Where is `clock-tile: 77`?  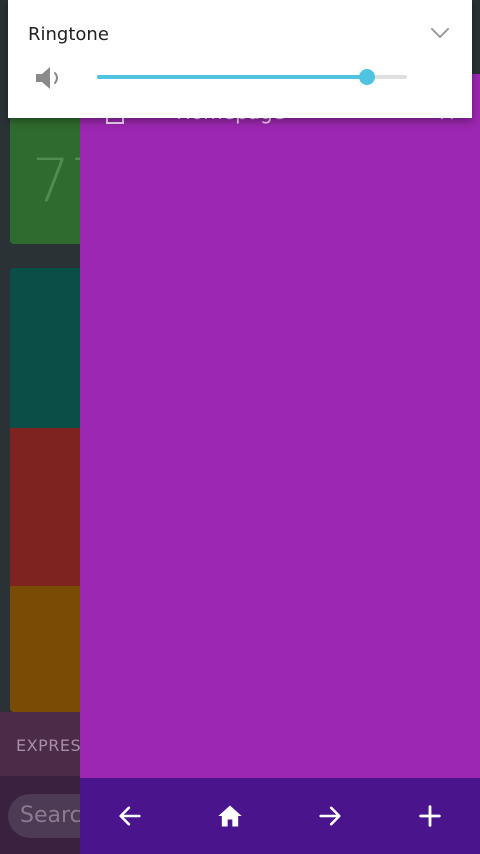
clock-tile: 77 is located at coordinates (59, 176).